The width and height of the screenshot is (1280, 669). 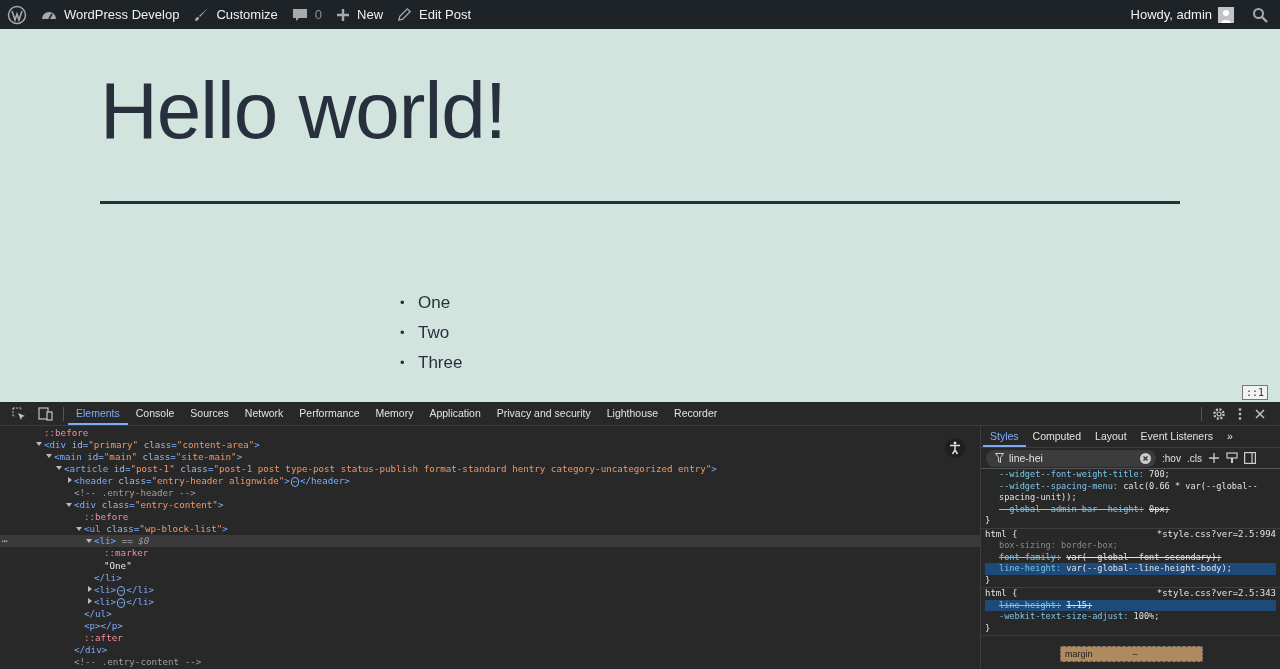 What do you see at coordinates (1226, 14) in the screenshot?
I see `avatar-icon` at bounding box center [1226, 14].